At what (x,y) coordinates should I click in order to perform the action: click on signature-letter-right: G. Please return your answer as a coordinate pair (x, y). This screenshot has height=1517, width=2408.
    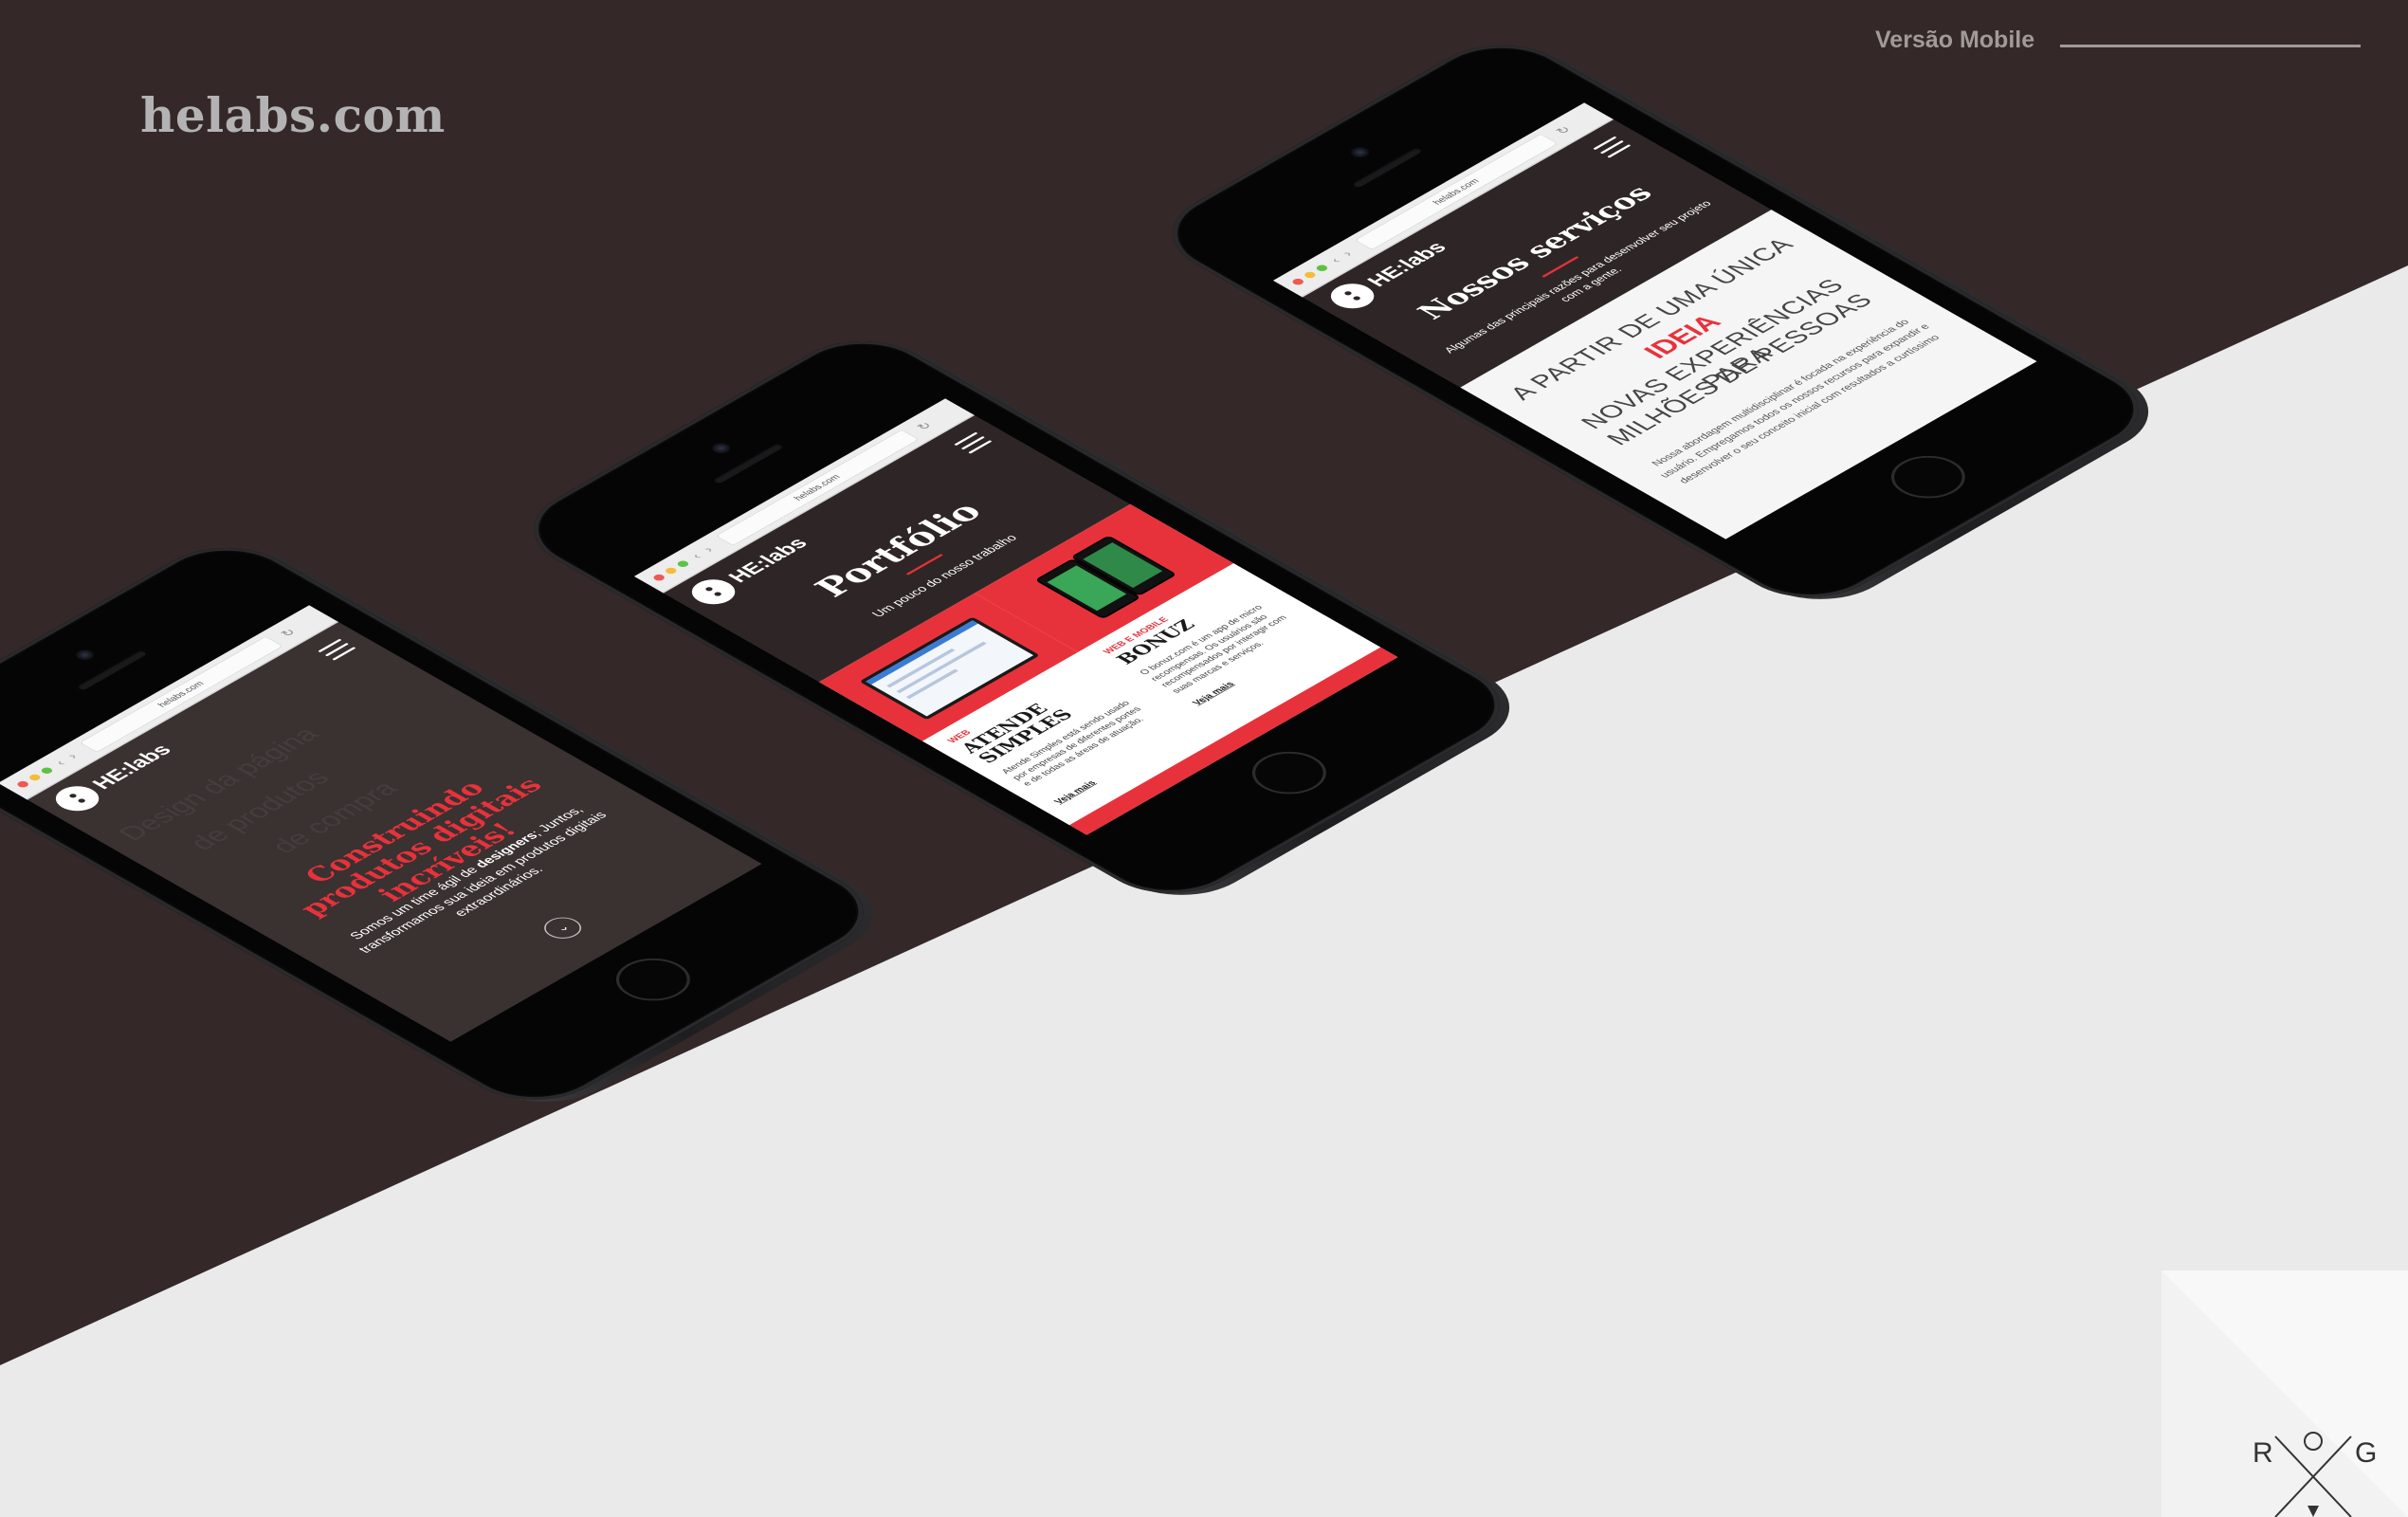
    Looking at the image, I should click on (2366, 1453).